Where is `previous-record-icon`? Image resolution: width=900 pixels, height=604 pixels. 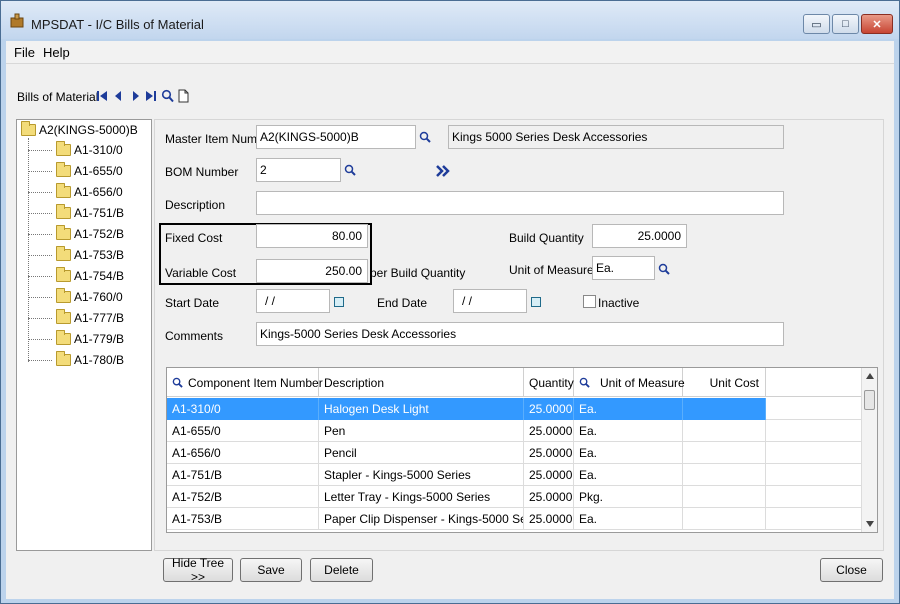 previous-record-icon is located at coordinates (118, 96).